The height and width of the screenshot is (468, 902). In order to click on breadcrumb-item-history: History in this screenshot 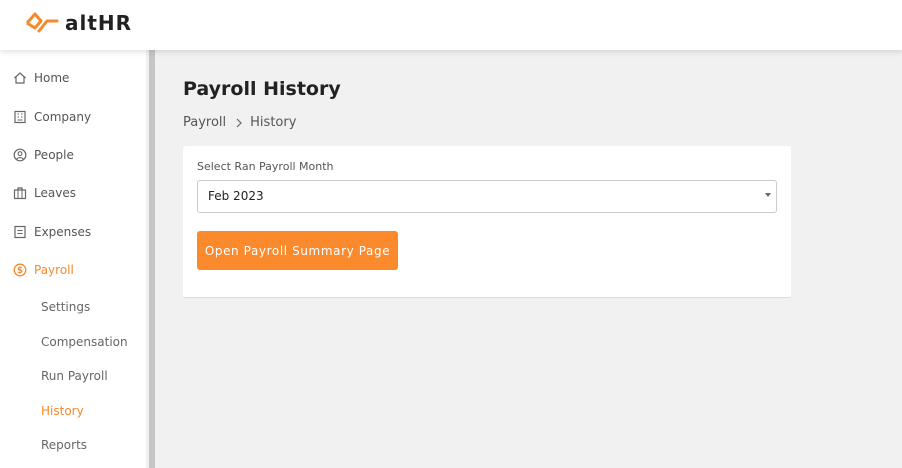, I will do `click(273, 122)`.